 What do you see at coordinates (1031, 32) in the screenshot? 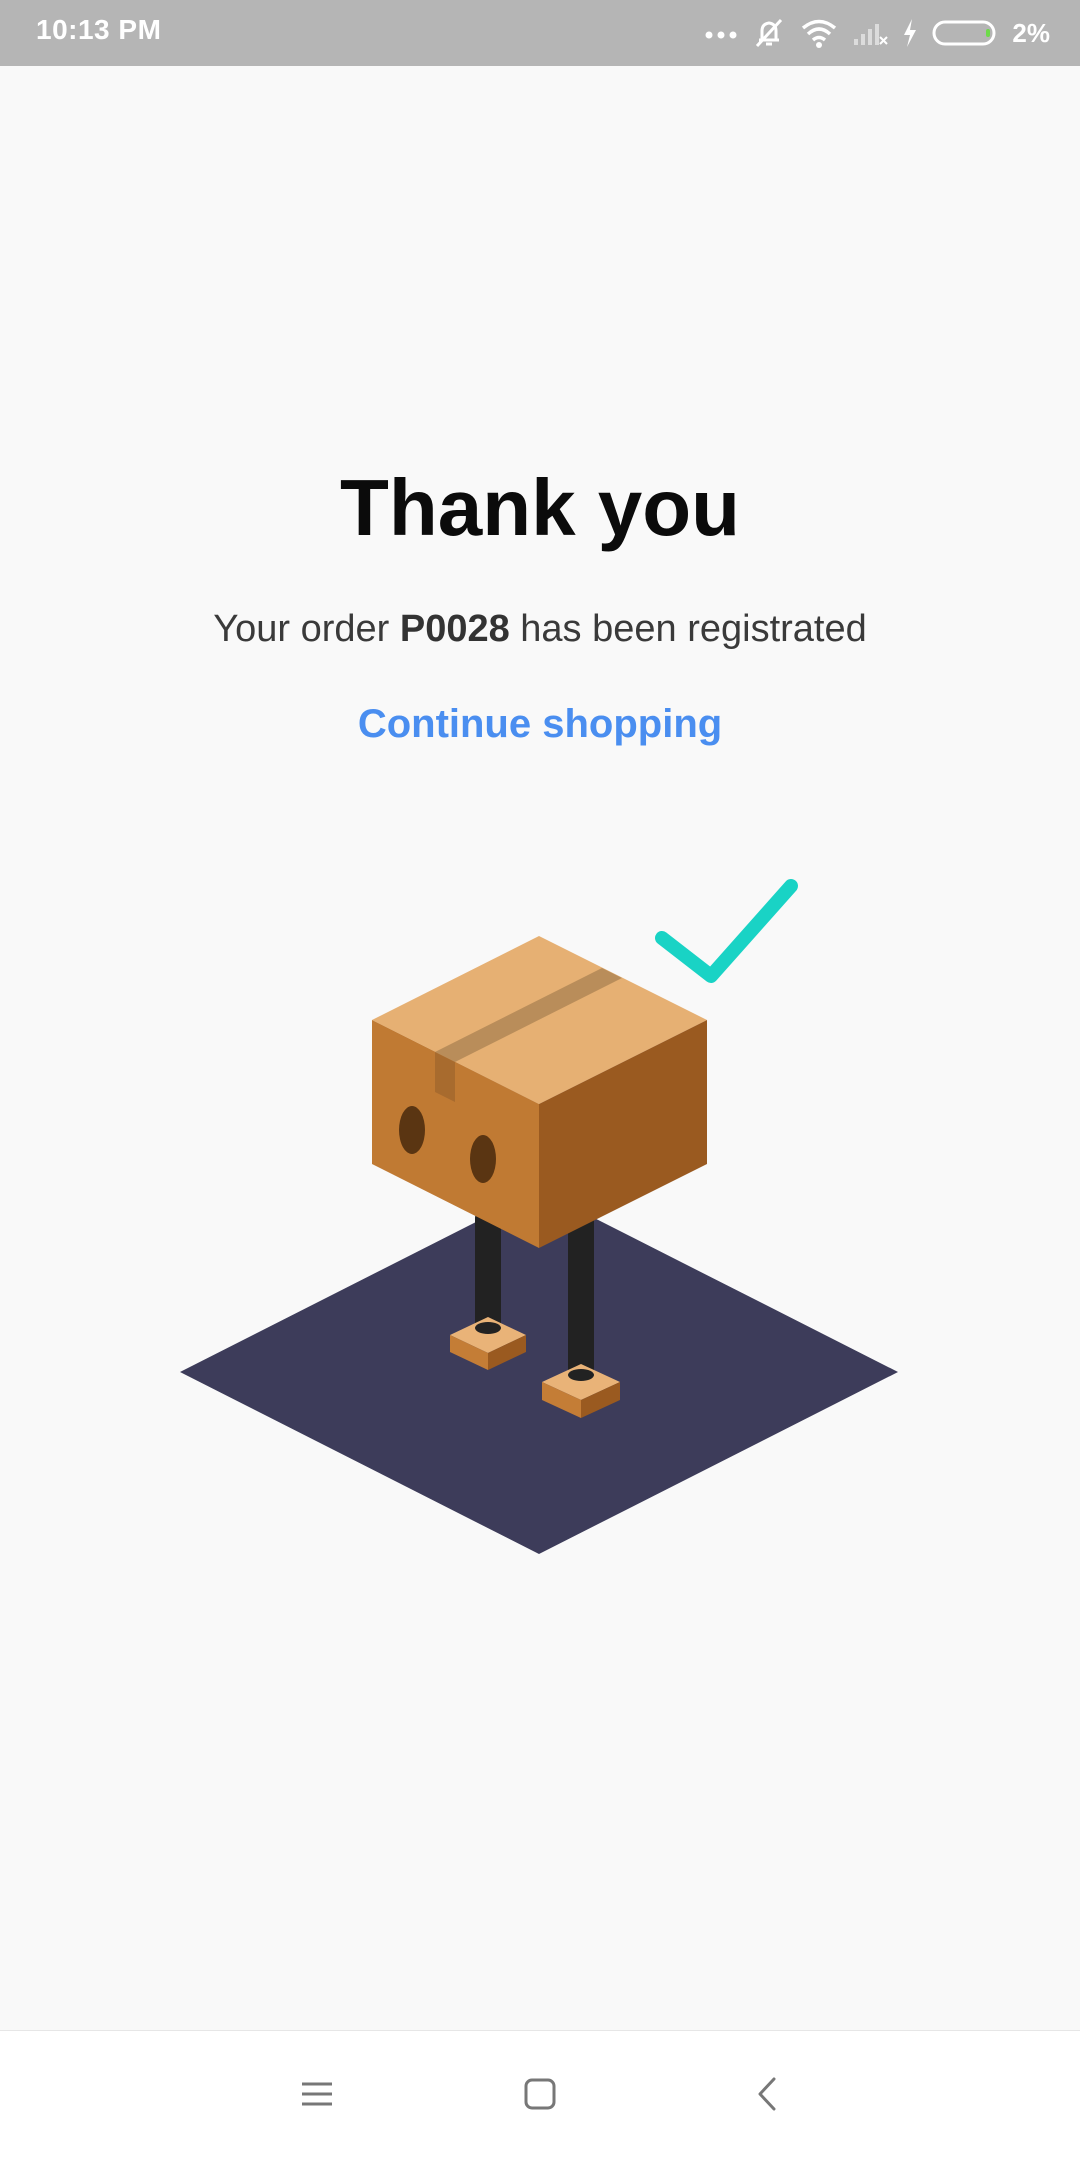
I see `battery-percentage: 2%` at bounding box center [1031, 32].